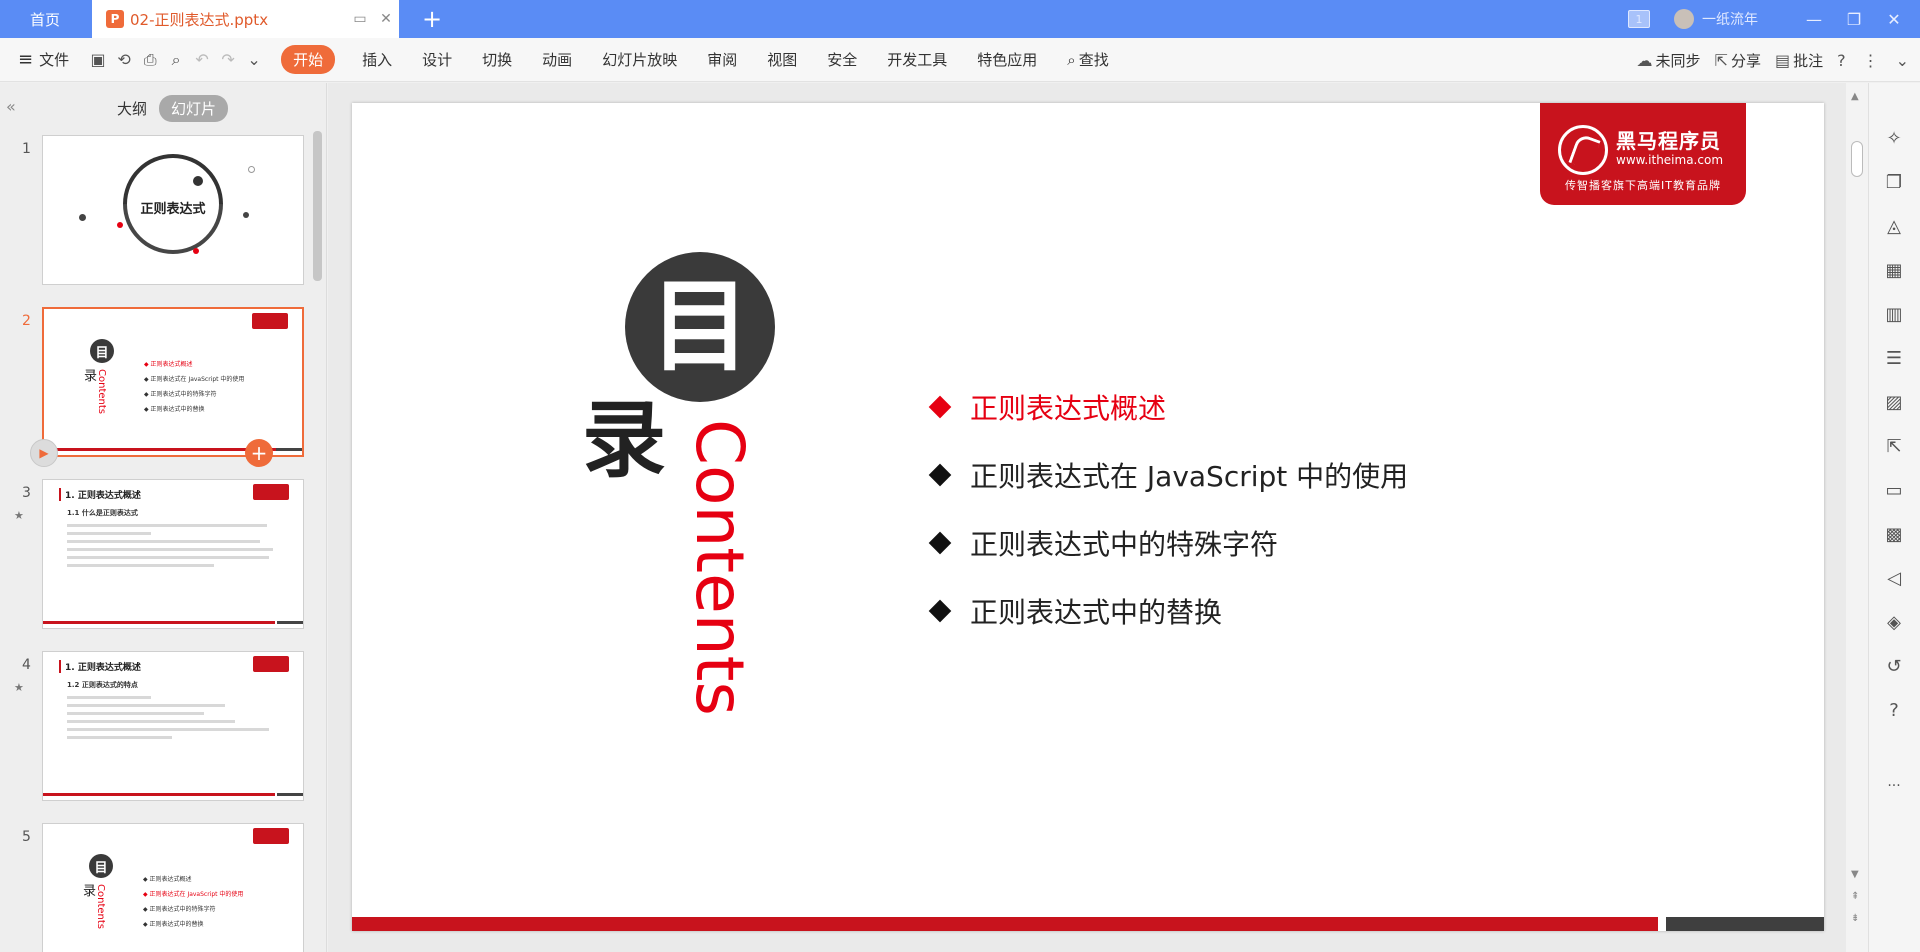  Describe the element at coordinates (842, 59) in the screenshot. I see `tab-security: 安全` at that location.